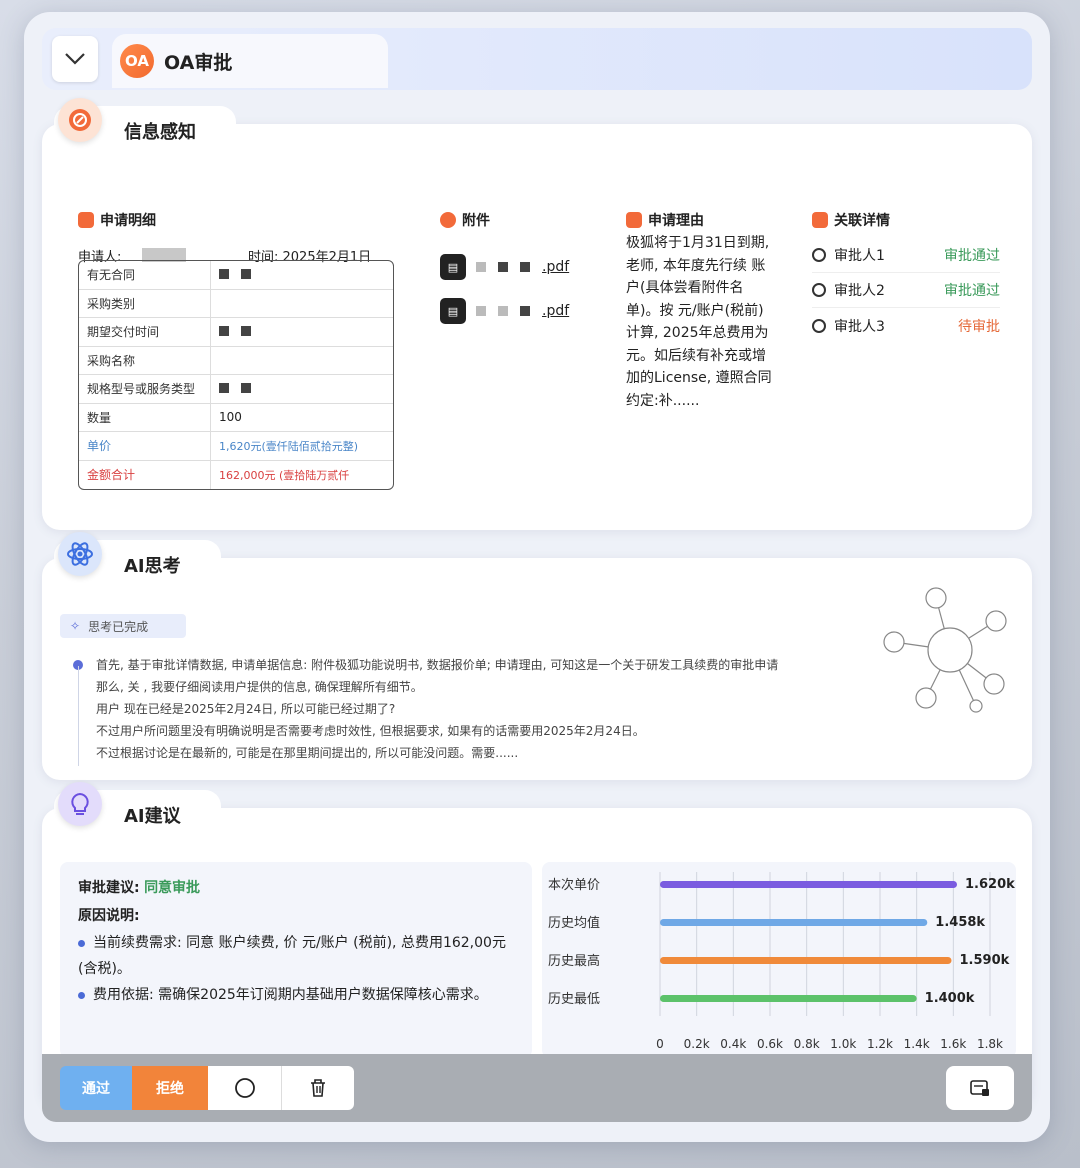  What do you see at coordinates (770, 1044) in the screenshot?
I see `x-tick-label: 0.6k` at bounding box center [770, 1044].